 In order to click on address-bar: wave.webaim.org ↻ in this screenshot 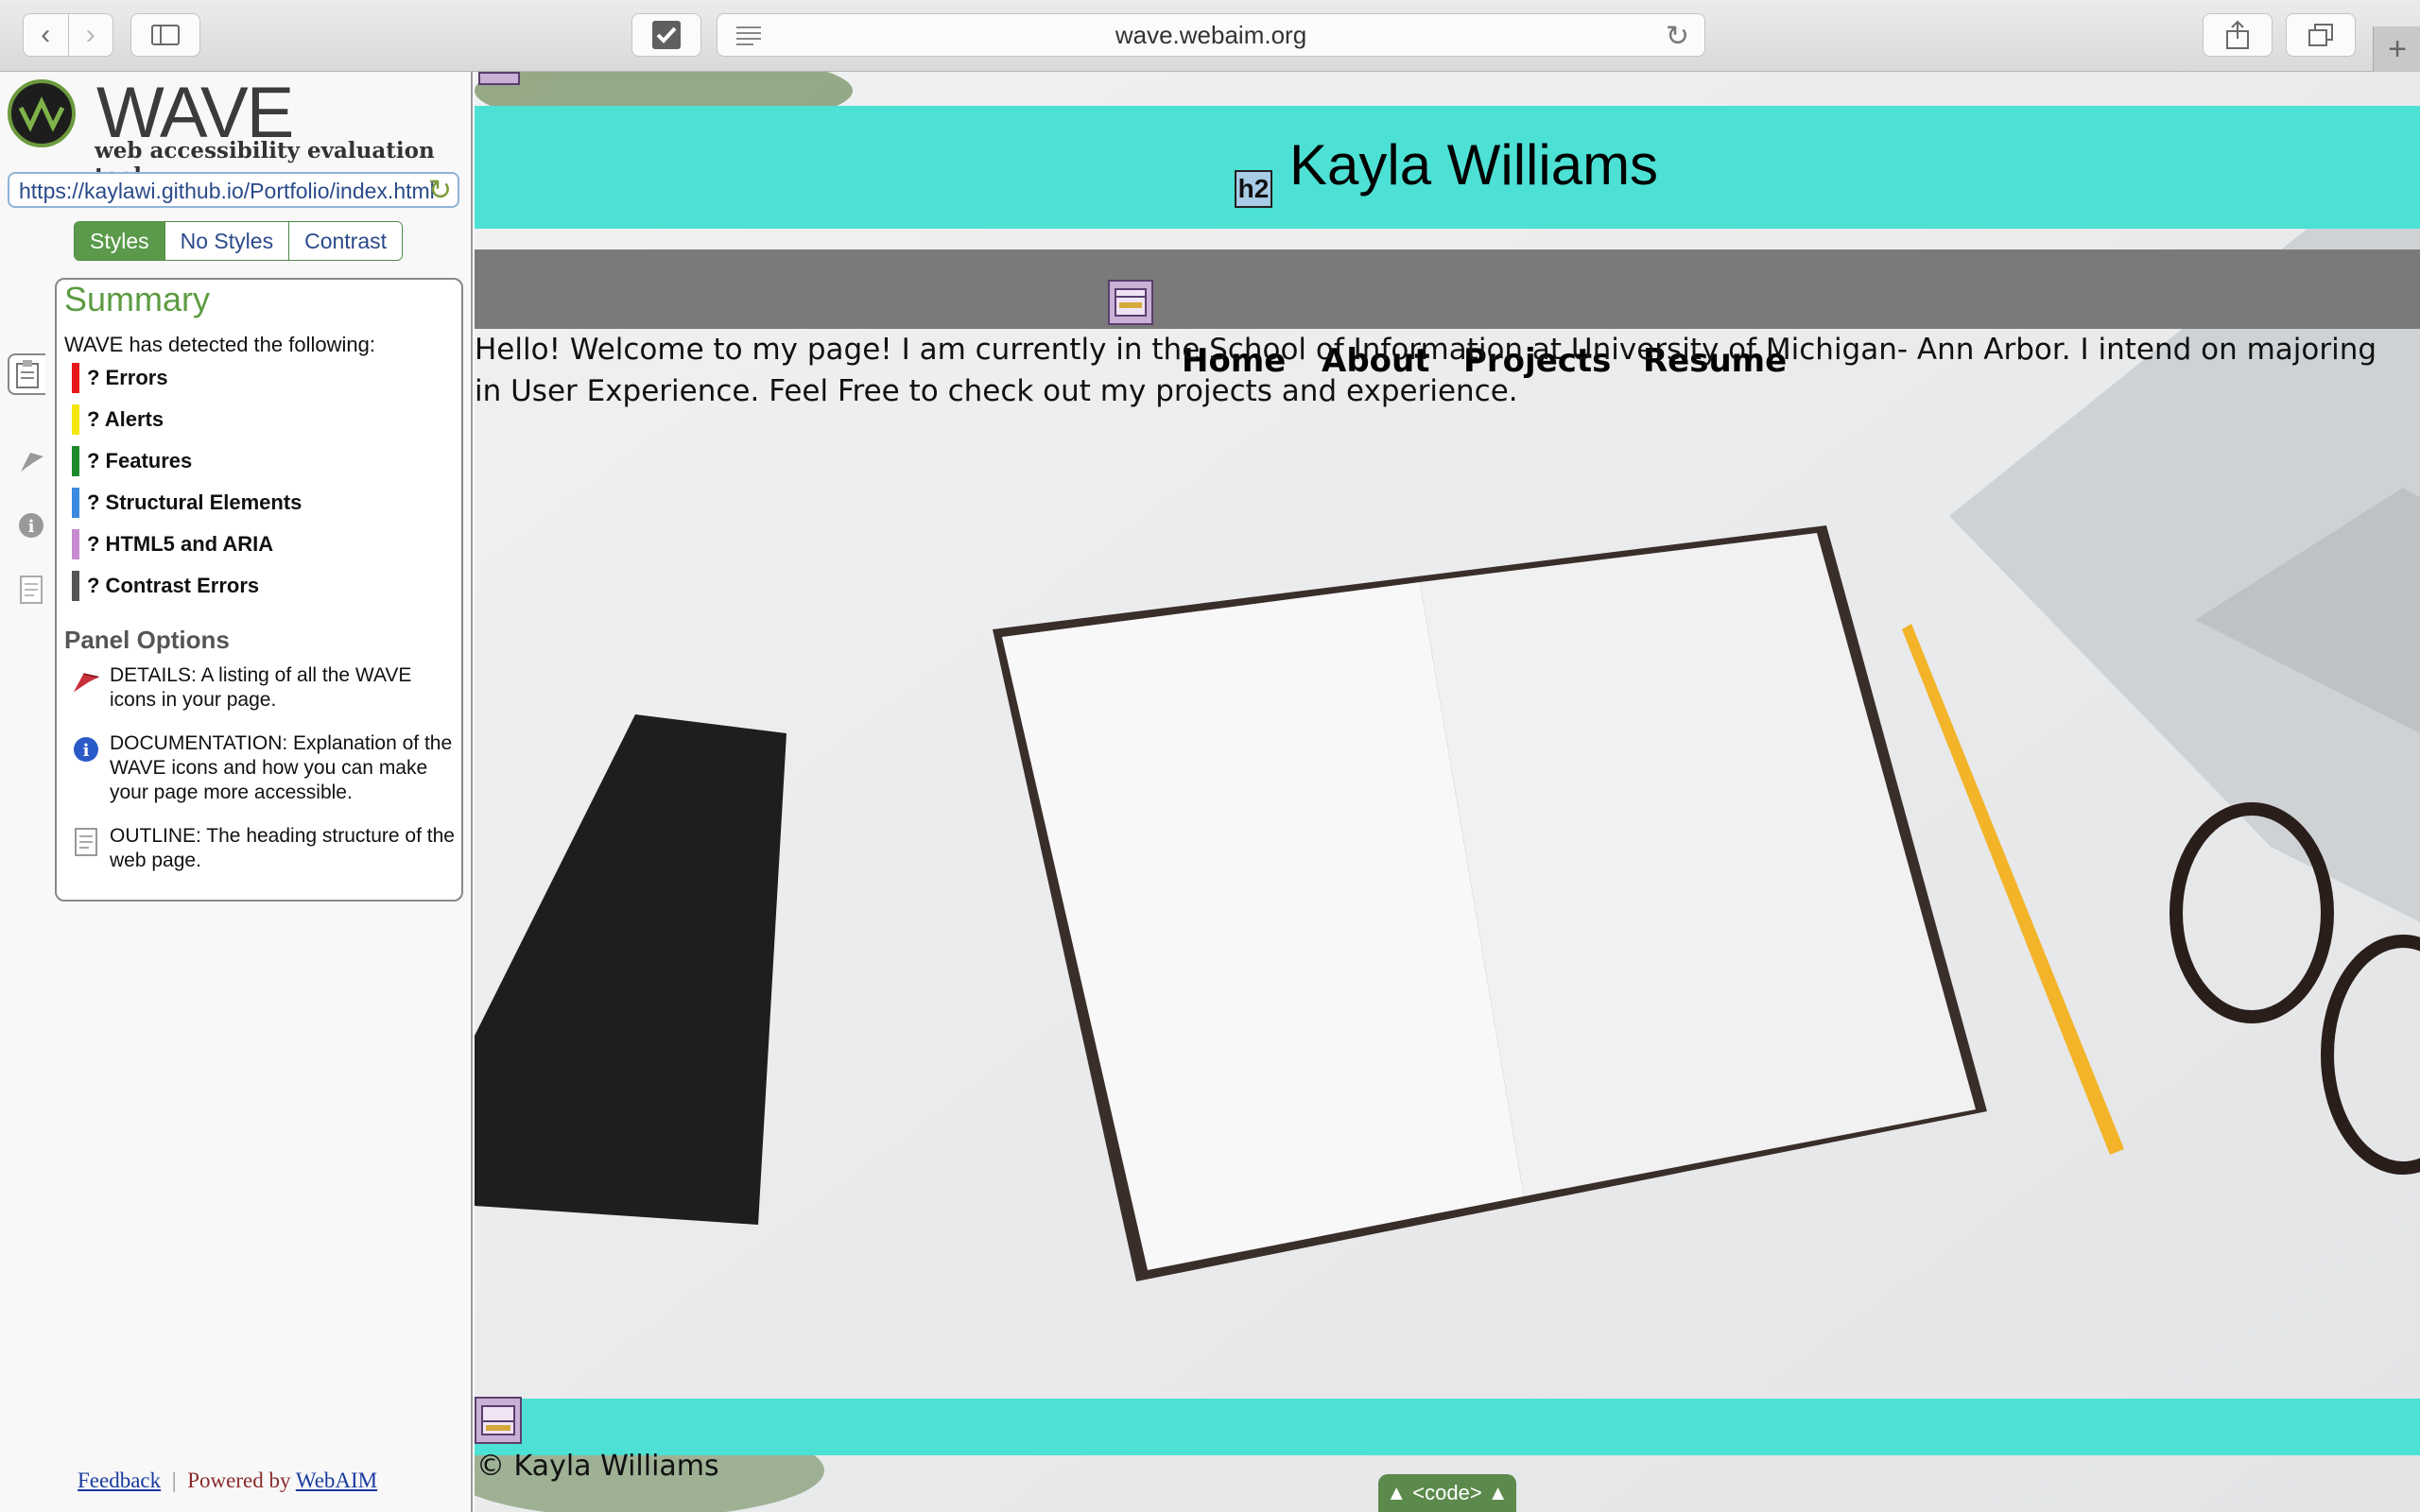, I will do `click(1211, 35)`.